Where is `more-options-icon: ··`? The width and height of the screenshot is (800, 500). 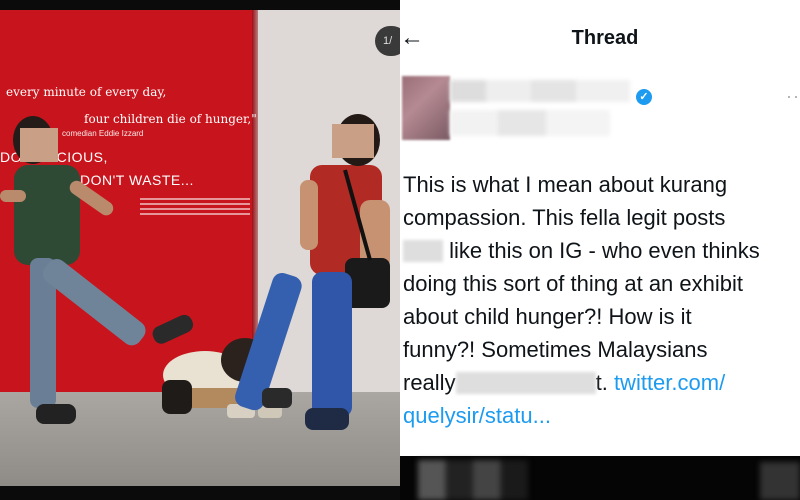 more-options-icon: ·· is located at coordinates (793, 96).